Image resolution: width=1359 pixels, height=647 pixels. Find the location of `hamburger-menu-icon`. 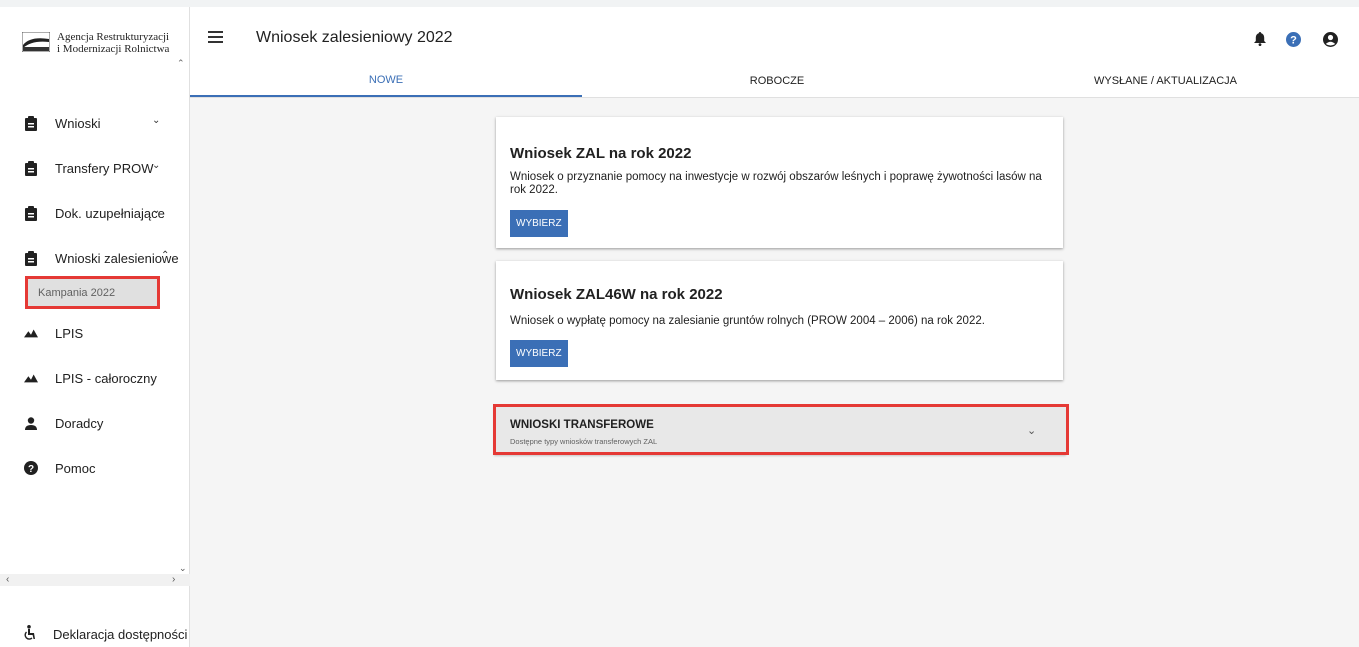

hamburger-menu-icon is located at coordinates (215, 37).